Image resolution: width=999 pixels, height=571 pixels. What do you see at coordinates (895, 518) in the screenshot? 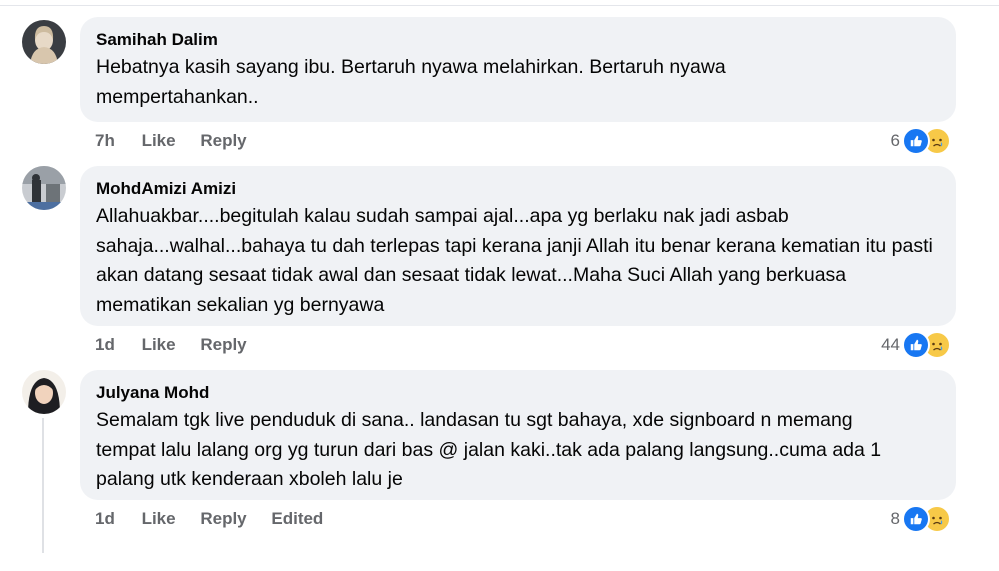
I see `reaction-count: 8` at bounding box center [895, 518].